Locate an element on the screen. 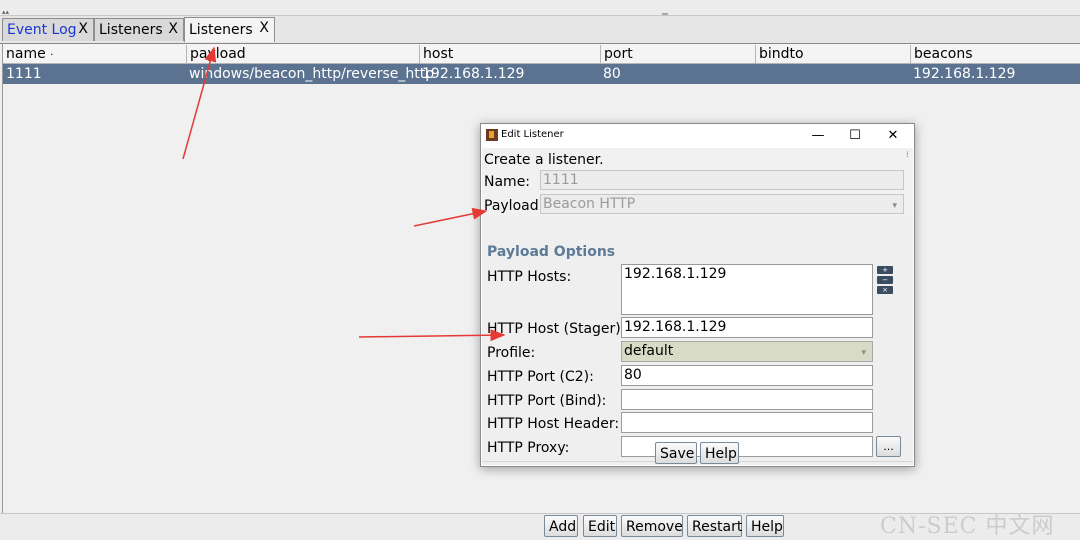 The image size is (1080, 540). arrow-to-payload-column is located at coordinates (199, 103).